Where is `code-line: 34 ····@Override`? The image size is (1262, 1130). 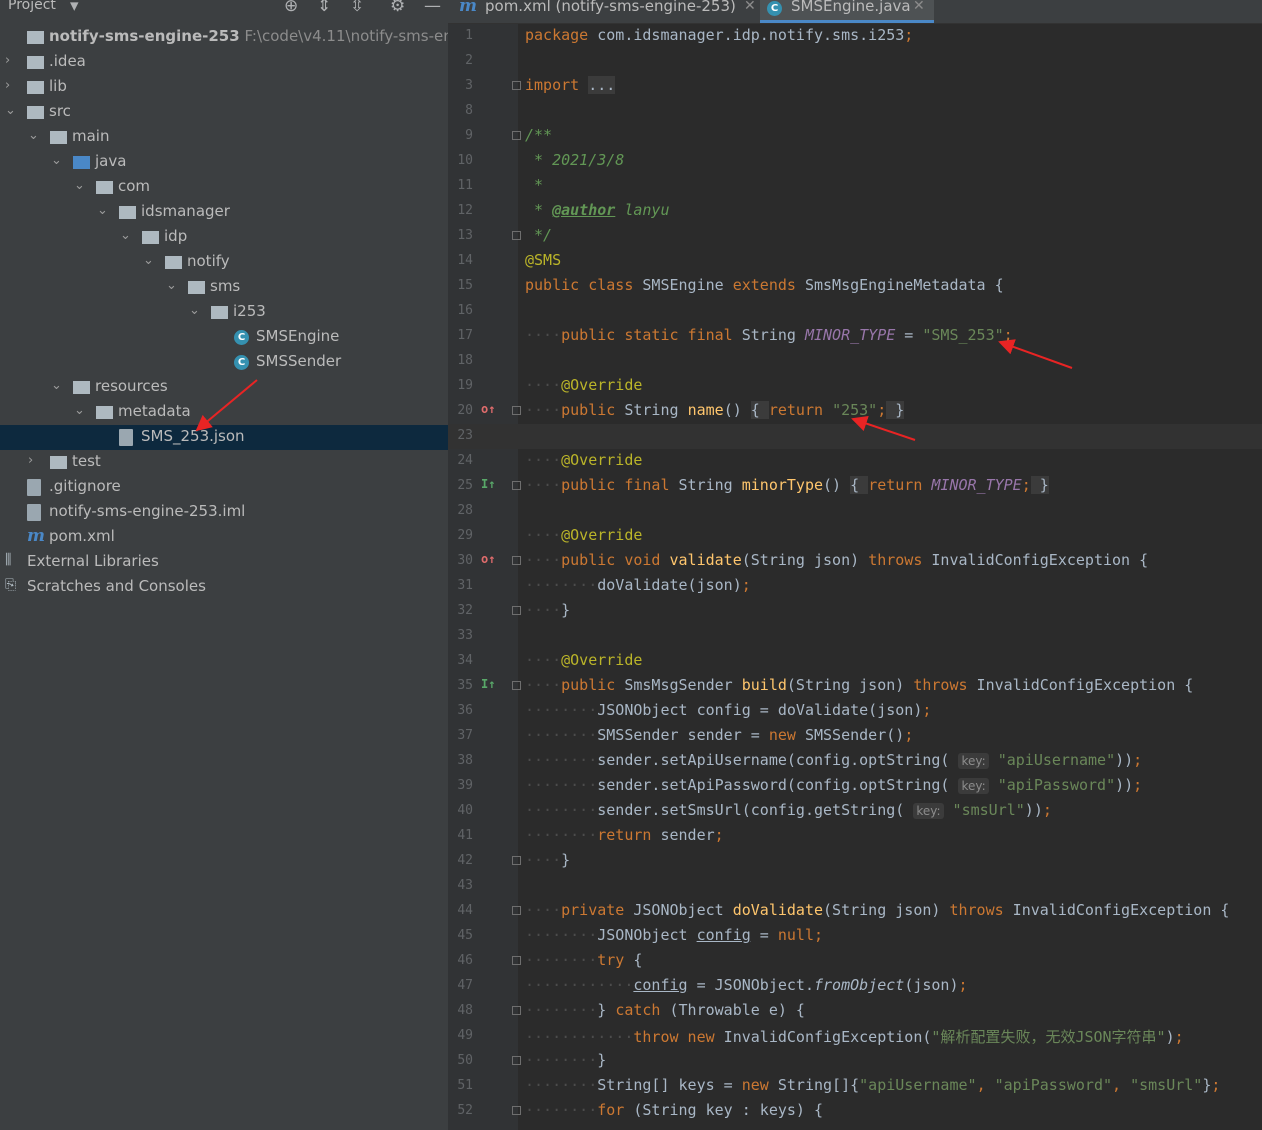
code-line: 34 ····@Override is located at coordinates (855, 661).